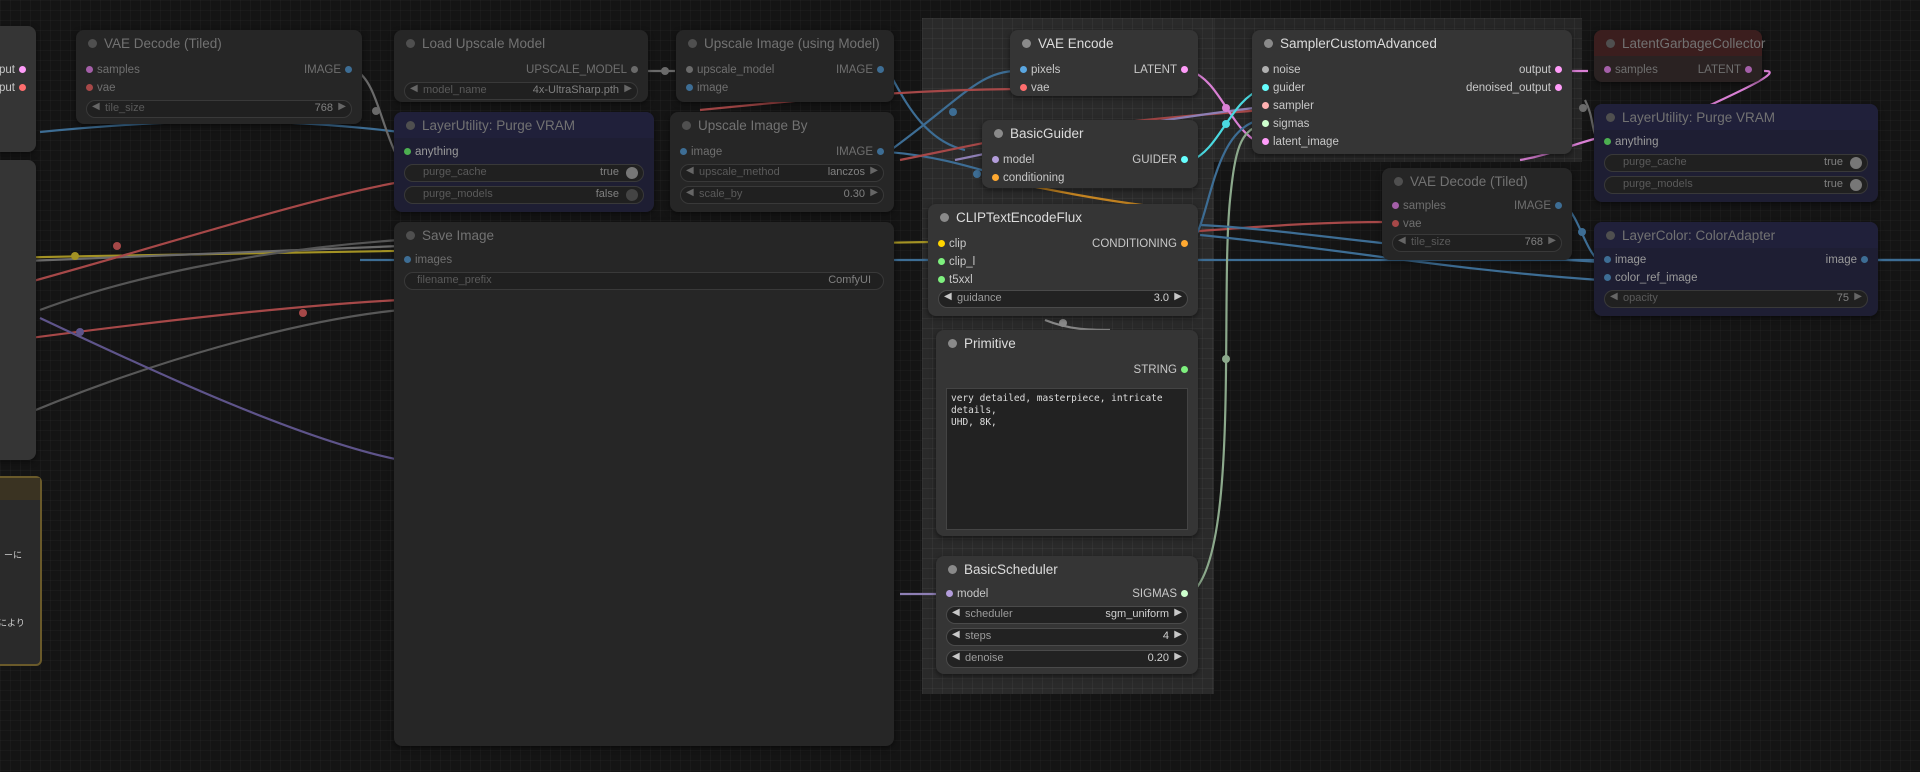 Image resolution: width=1920 pixels, height=772 pixels. Describe the element at coordinates (1650, 278) in the screenshot. I see `input-color-ref-image: color_ref_image` at that location.